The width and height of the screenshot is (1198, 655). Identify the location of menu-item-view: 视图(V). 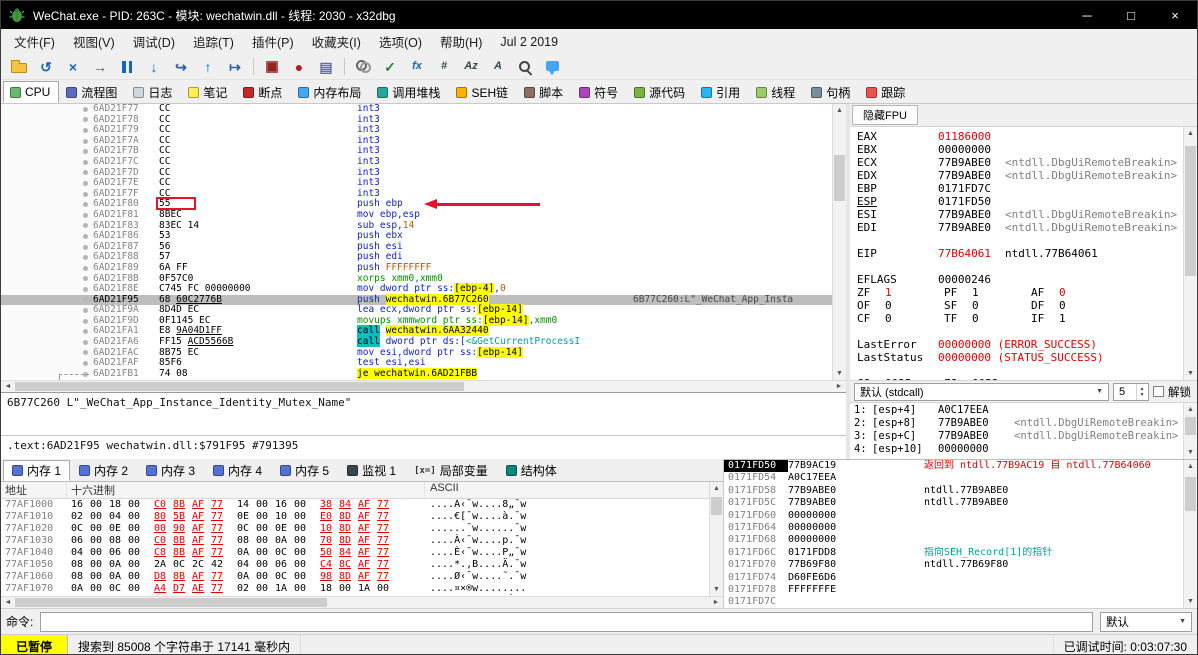
(94, 41).